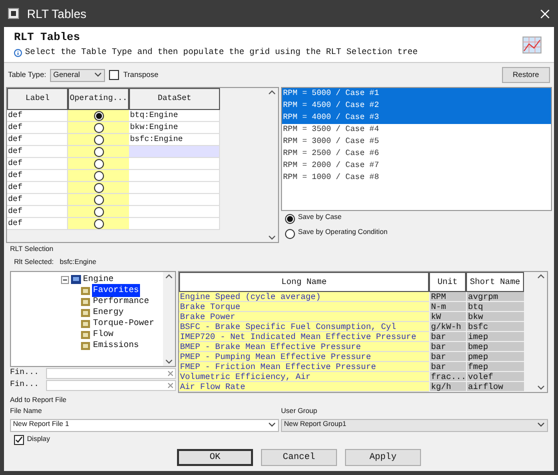 Image resolution: width=558 pixels, height=475 pixels. What do you see at coordinates (37, 99) in the screenshot?
I see `column-header: Label` at bounding box center [37, 99].